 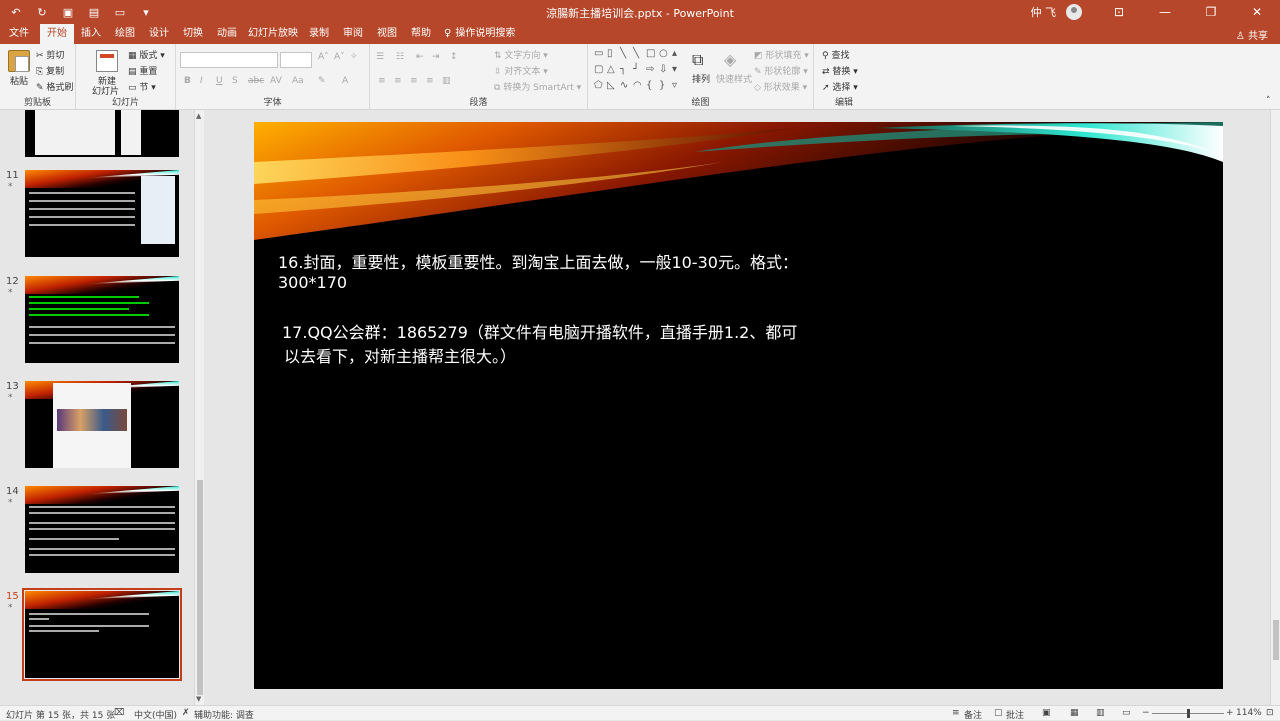 I want to click on notes-button: 备注, so click(x=973, y=714).